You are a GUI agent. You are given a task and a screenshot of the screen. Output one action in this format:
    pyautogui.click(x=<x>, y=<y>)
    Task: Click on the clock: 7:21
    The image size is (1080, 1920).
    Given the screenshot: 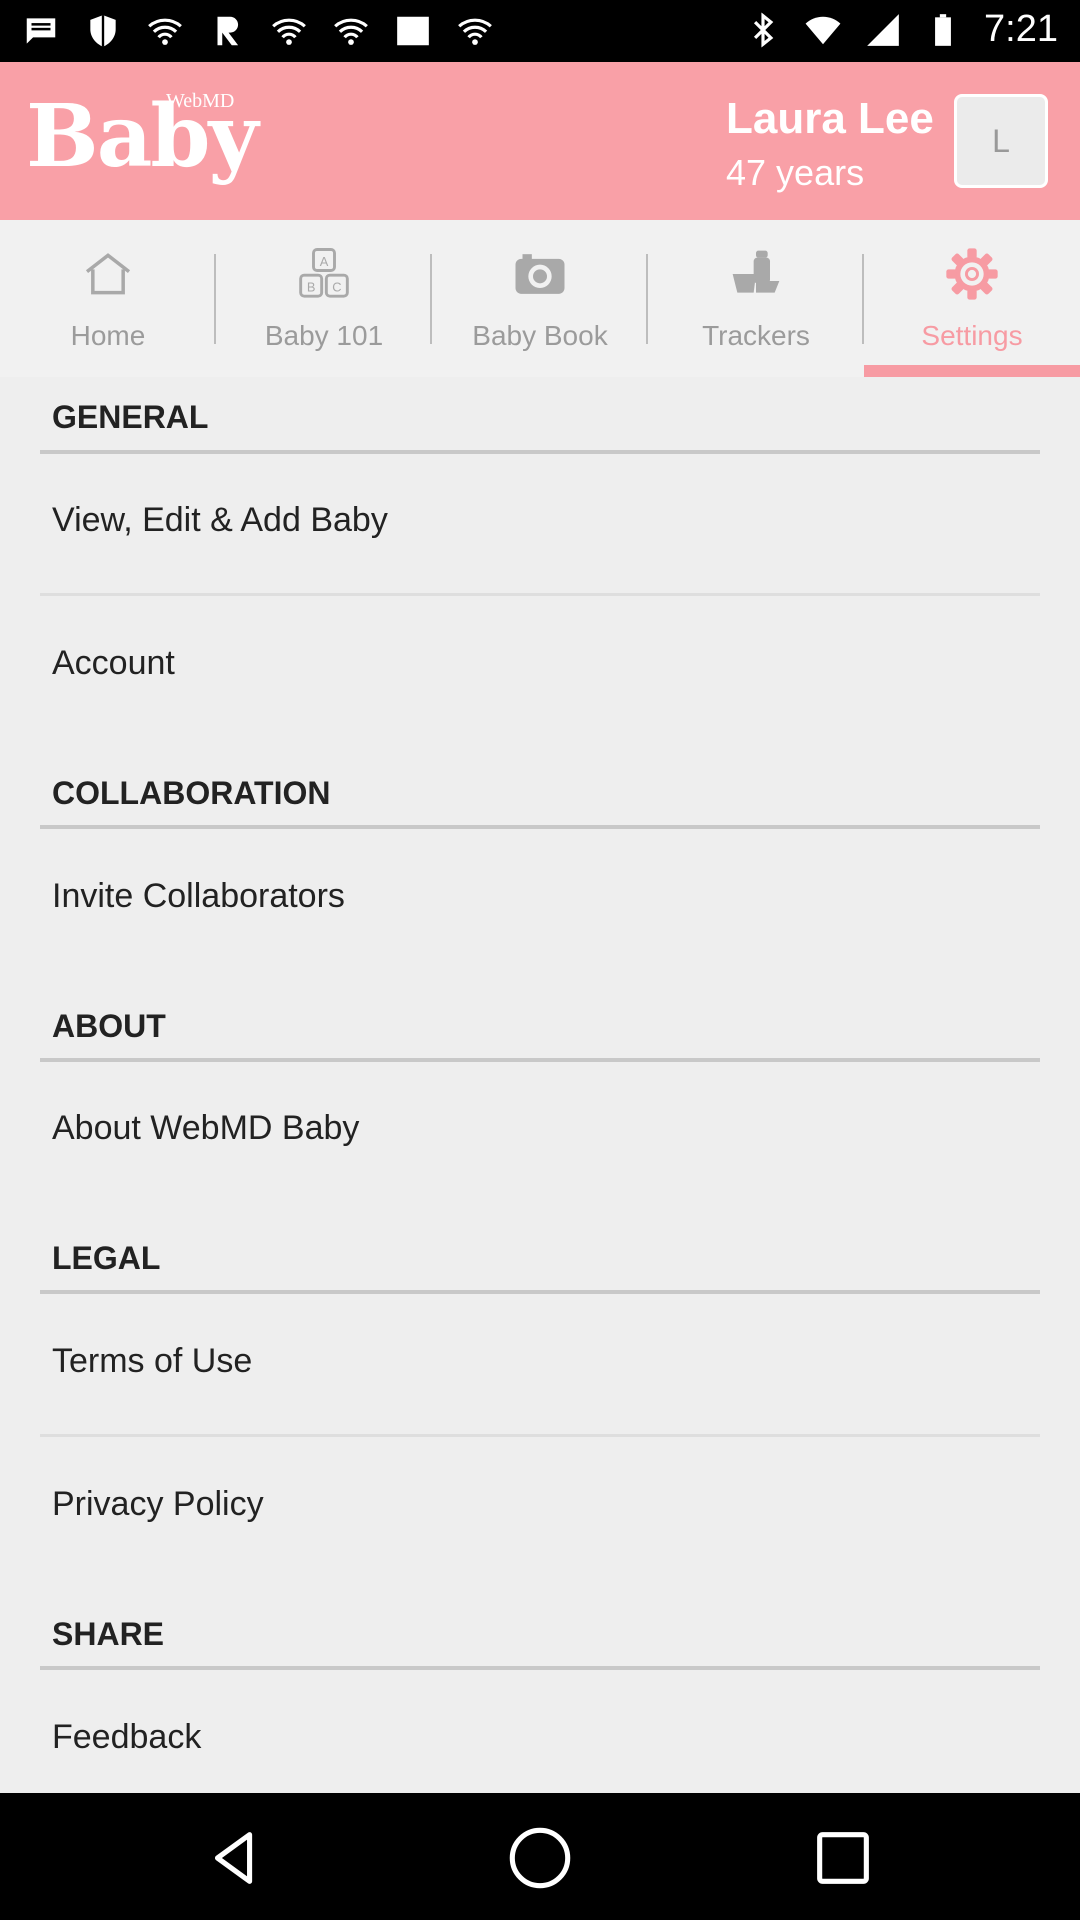 What is the action you would take?
    pyautogui.click(x=1021, y=29)
    